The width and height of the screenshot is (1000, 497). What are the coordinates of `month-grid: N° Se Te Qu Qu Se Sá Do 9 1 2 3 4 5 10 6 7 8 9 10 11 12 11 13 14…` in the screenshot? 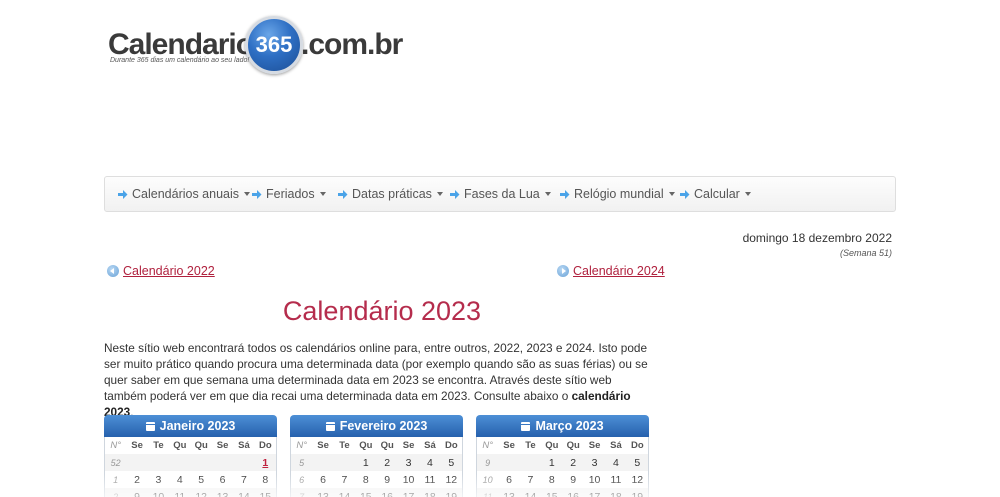 It's located at (562, 467).